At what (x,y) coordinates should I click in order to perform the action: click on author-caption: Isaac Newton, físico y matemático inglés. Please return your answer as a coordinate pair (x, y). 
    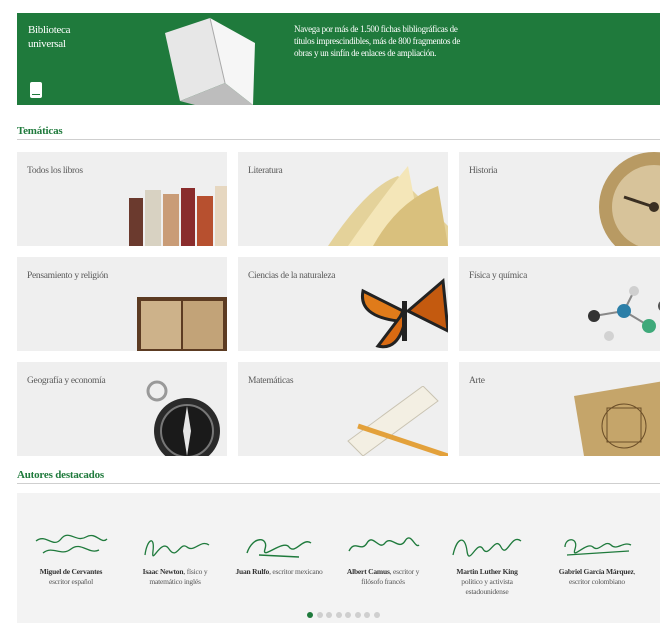
    Looking at the image, I should click on (175, 577).